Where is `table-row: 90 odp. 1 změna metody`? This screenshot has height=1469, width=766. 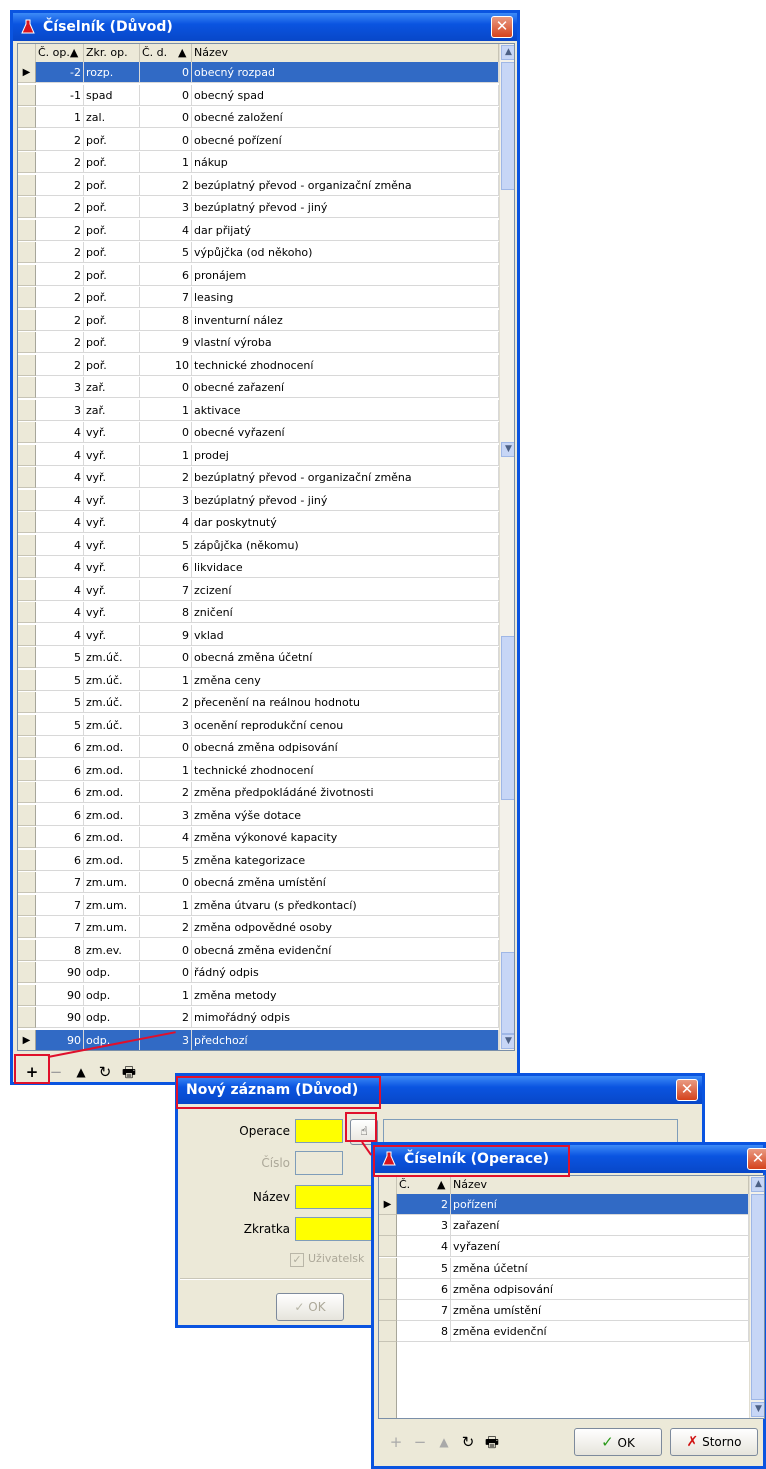
table-row: 90 odp. 1 změna metody is located at coordinates (258, 995).